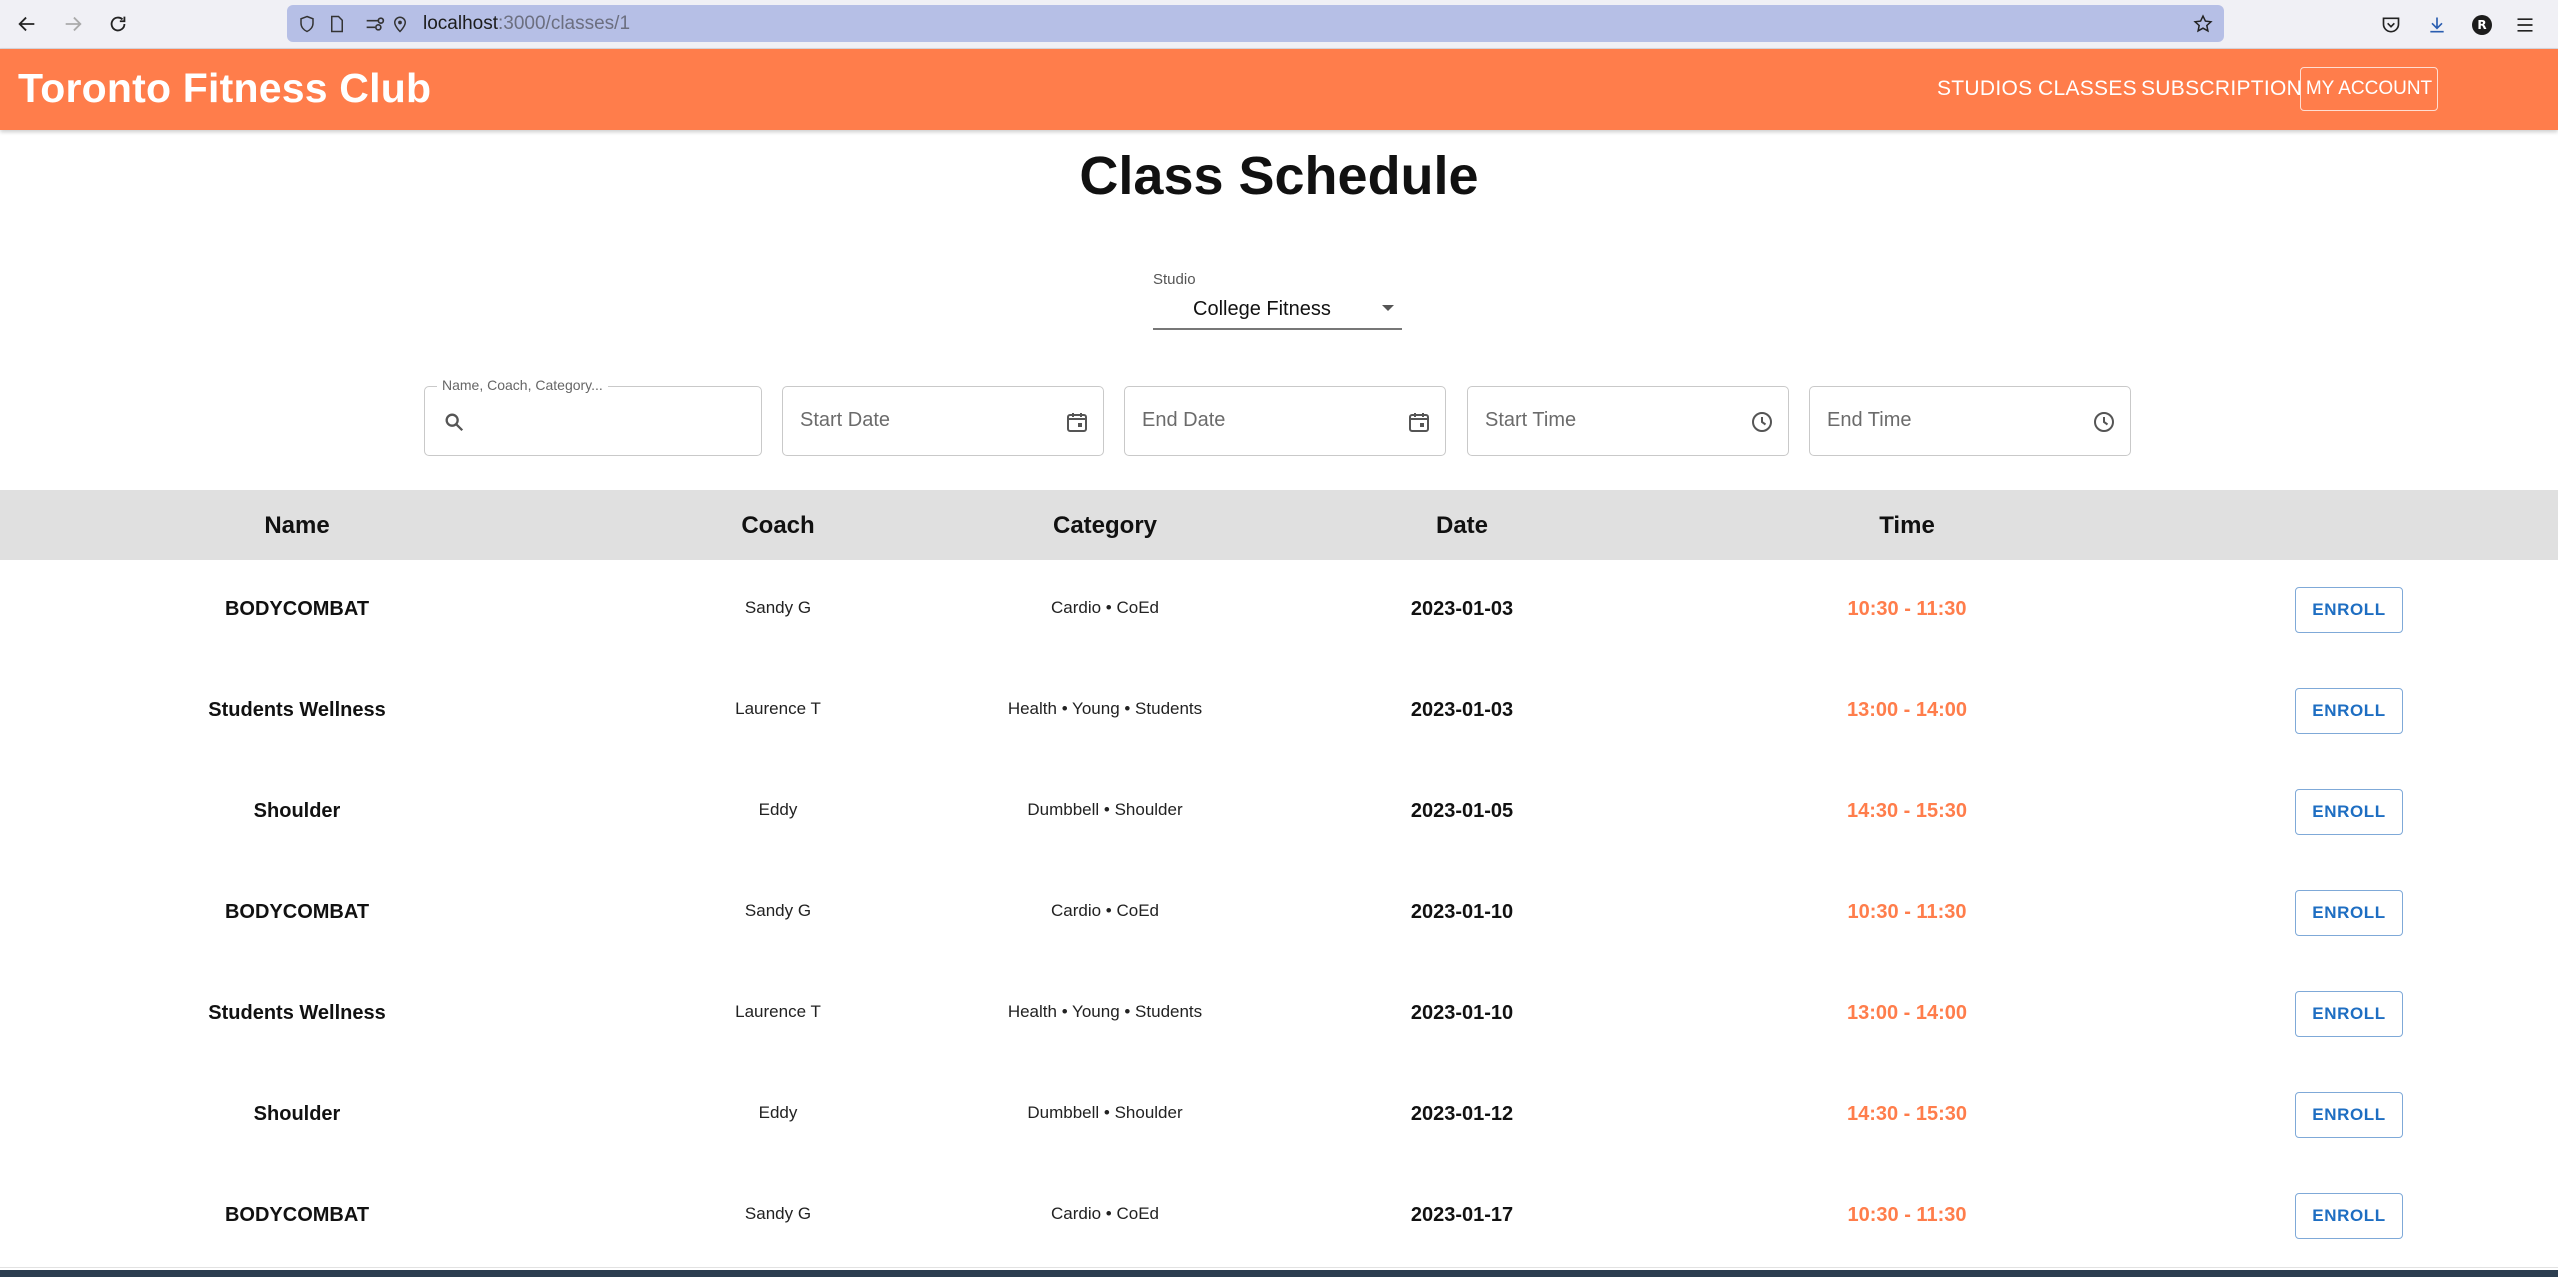 This screenshot has width=2558, height=1277. Describe the element at coordinates (1462, 811) in the screenshot. I see `class-date: 2023-01-05` at that location.